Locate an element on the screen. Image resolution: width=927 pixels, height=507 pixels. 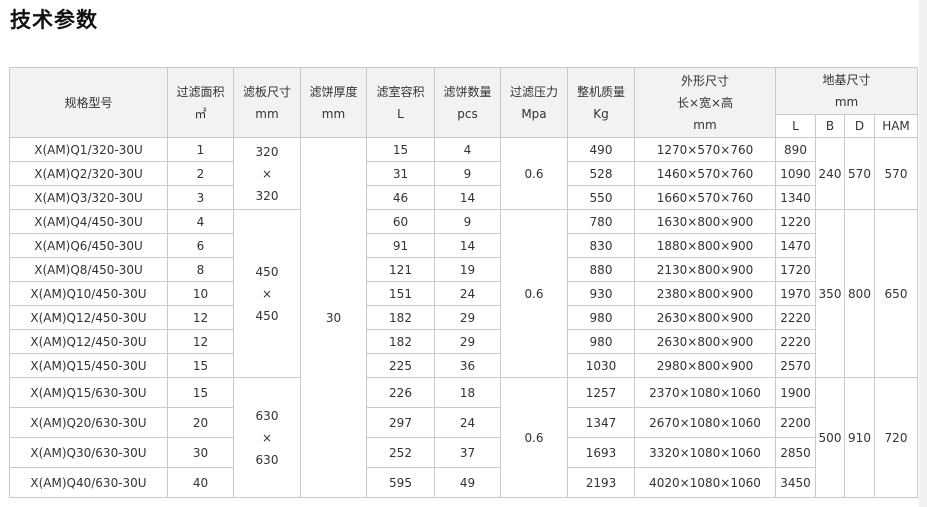
cell-outline-dimensions: 1460×570×760 is located at coordinates (705, 173).